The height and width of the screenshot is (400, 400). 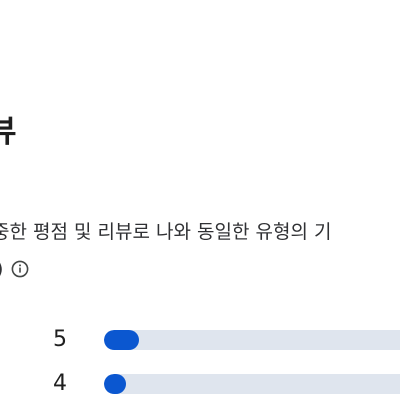 I want to click on description-tail-text: ), so click(x=1, y=269).